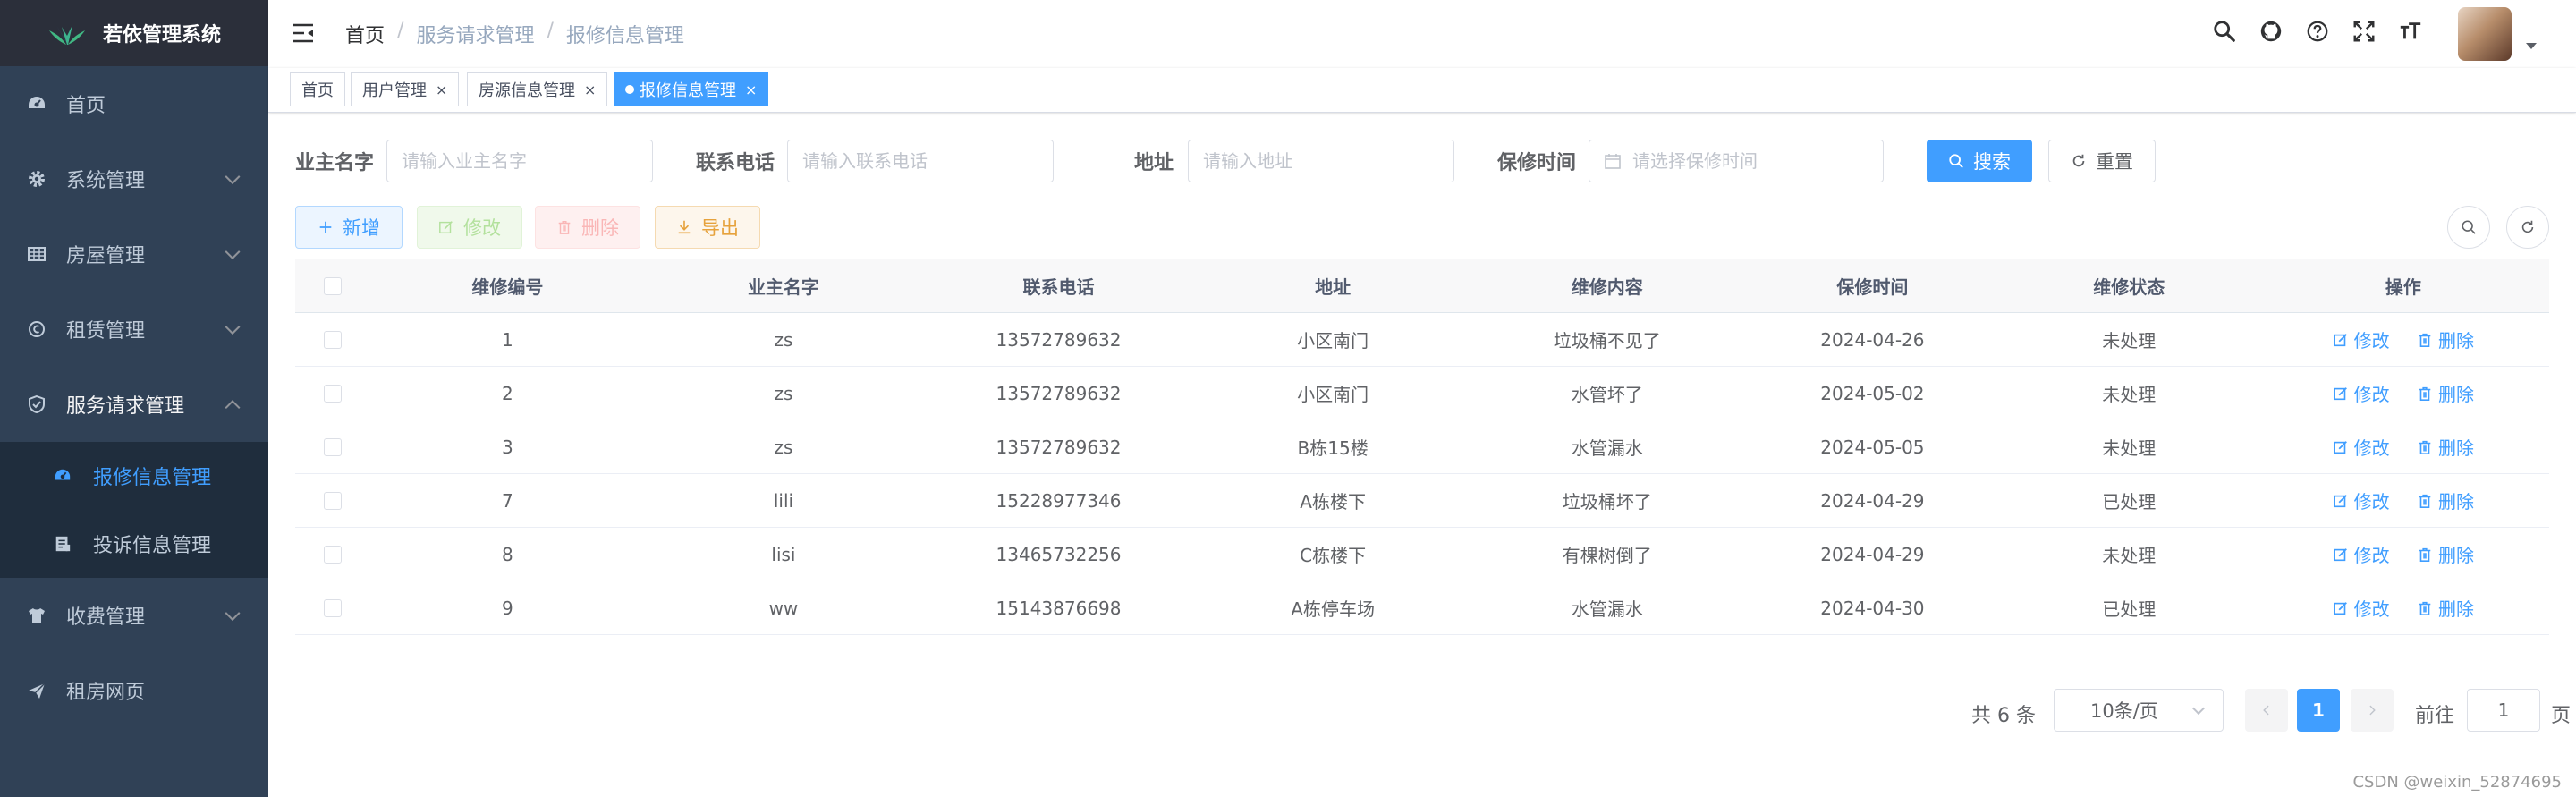 Image resolution: width=2576 pixels, height=797 pixels. What do you see at coordinates (783, 287) in the screenshot?
I see `column-header: 业主名字` at bounding box center [783, 287].